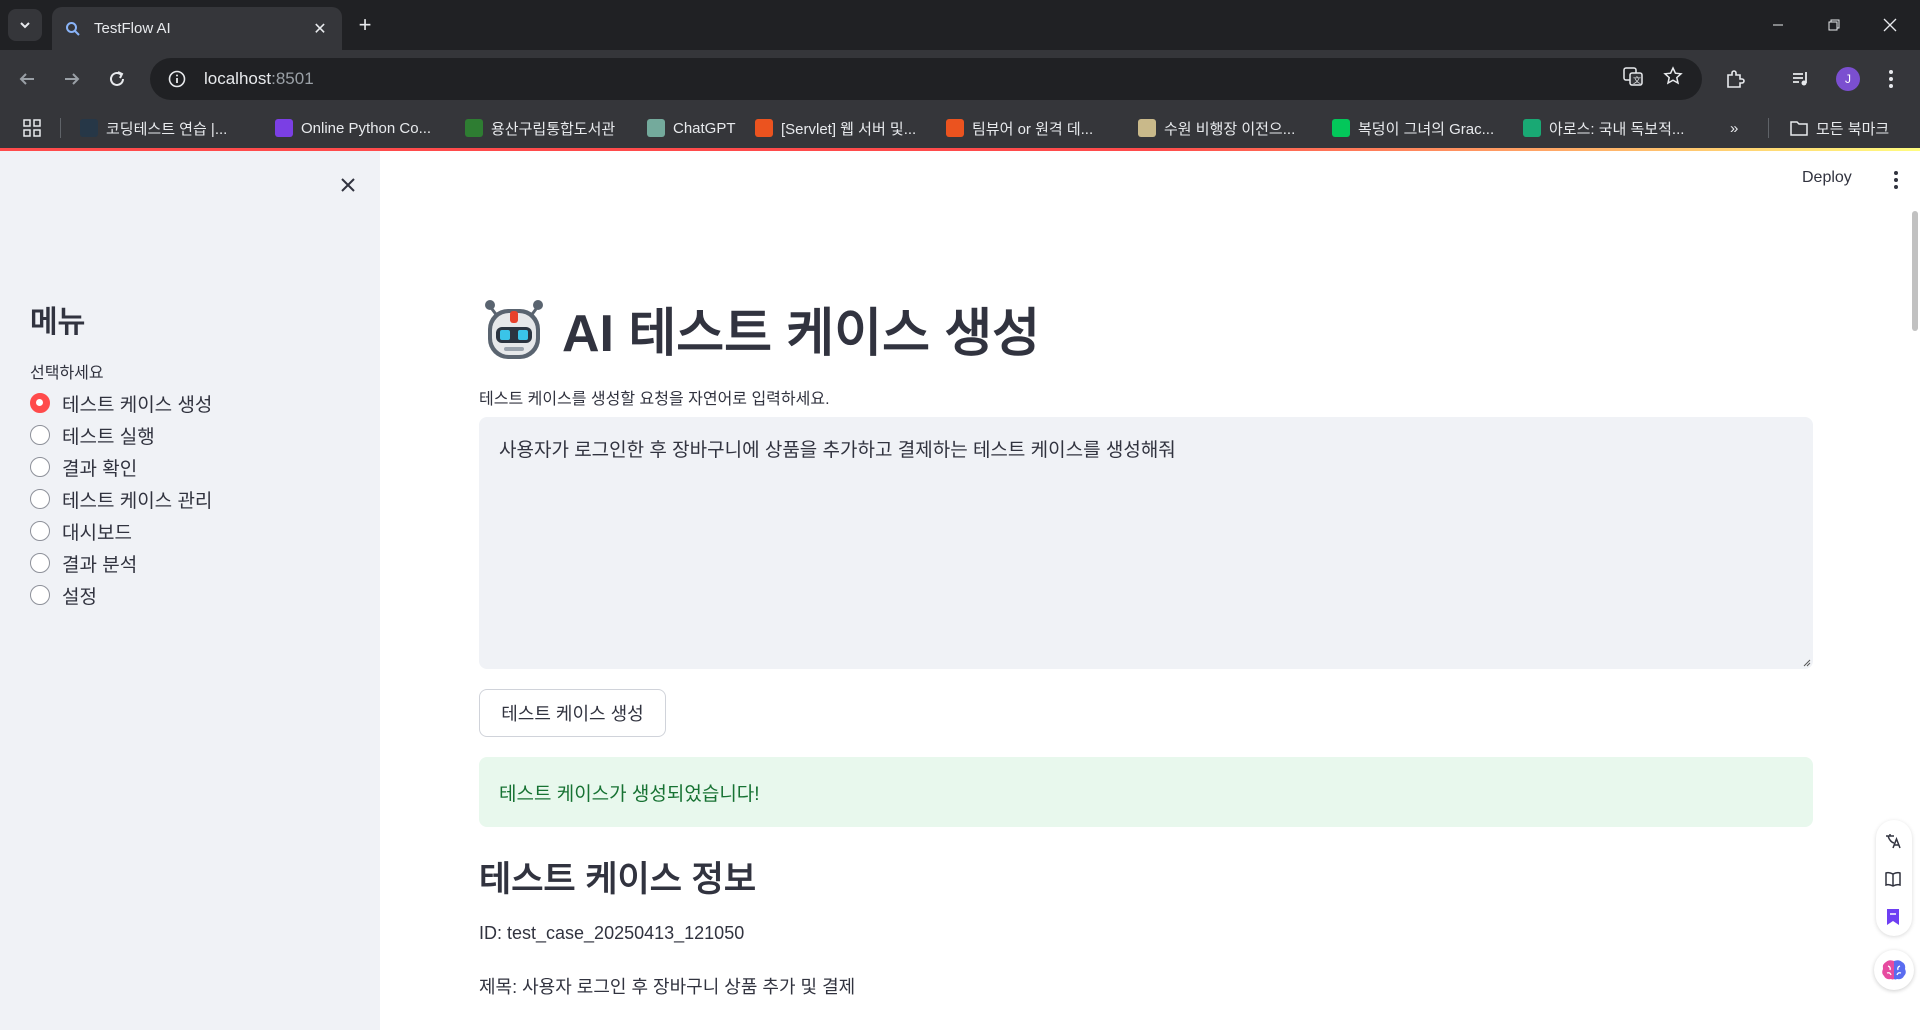 This screenshot has height=1030, width=1920. What do you see at coordinates (100, 565) in the screenshot?
I see `menu-option-label: 결과 분석` at bounding box center [100, 565].